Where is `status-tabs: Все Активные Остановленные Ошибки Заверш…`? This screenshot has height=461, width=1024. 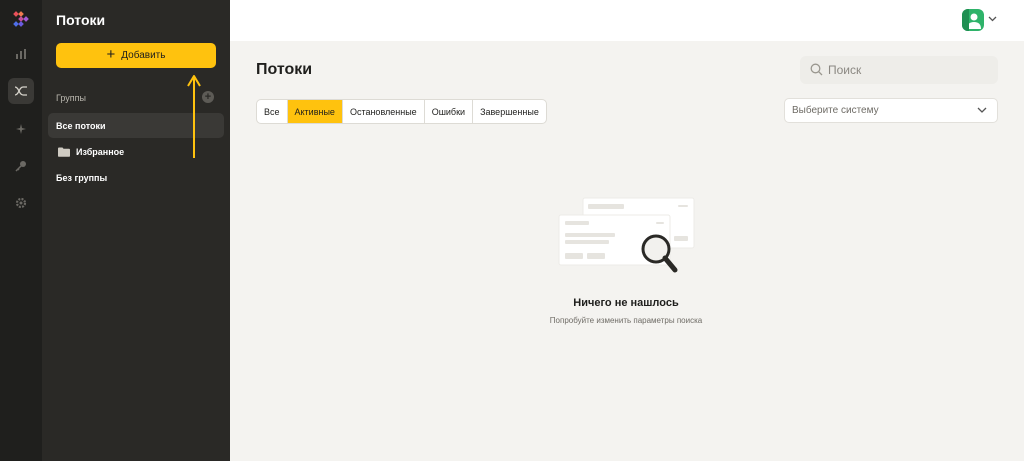
status-tabs: Все Активные Остановленные Ошибки Заверш… is located at coordinates (401, 111).